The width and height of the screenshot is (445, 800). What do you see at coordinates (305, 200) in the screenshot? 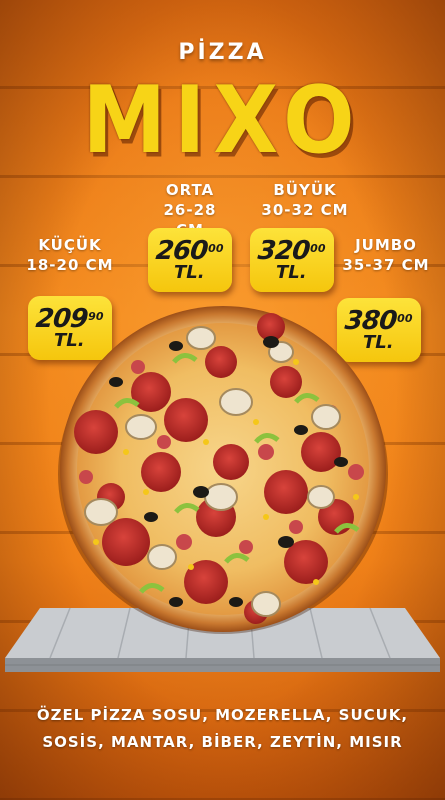
I see `size-label-buyuk: BÜYÜK 30-32 CM` at bounding box center [305, 200].